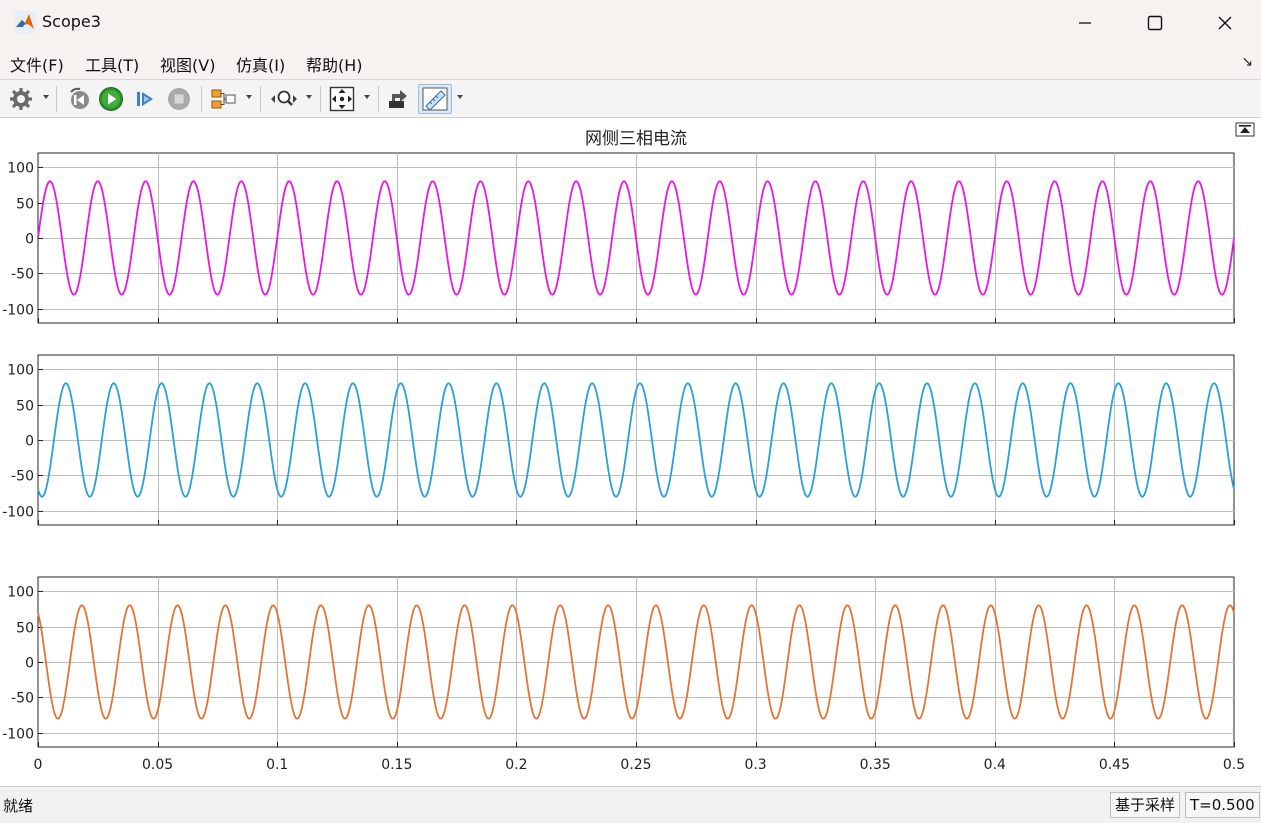  Describe the element at coordinates (755, 765) in the screenshot. I see `x-tick-label: 0.3` at that location.